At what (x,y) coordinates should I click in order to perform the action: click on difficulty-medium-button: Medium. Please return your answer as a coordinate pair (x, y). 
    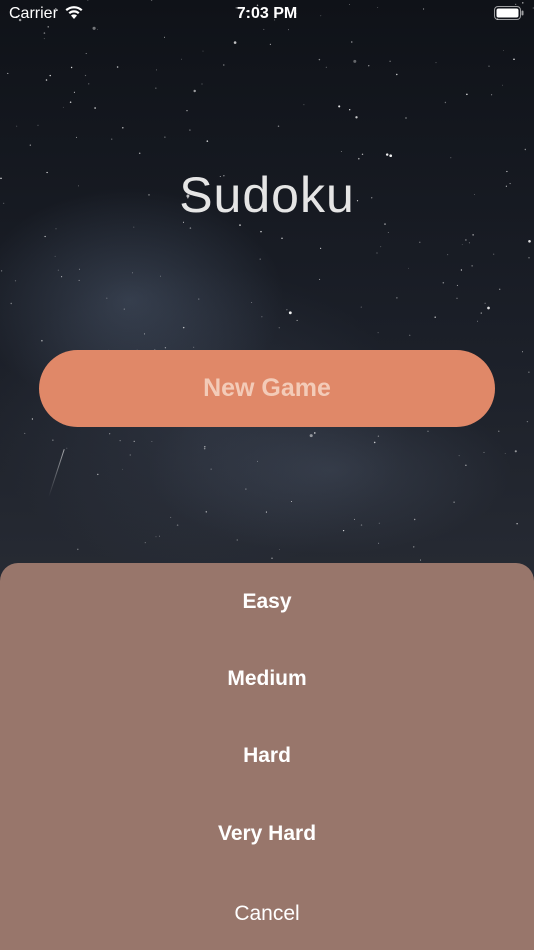
    Looking at the image, I should click on (267, 679).